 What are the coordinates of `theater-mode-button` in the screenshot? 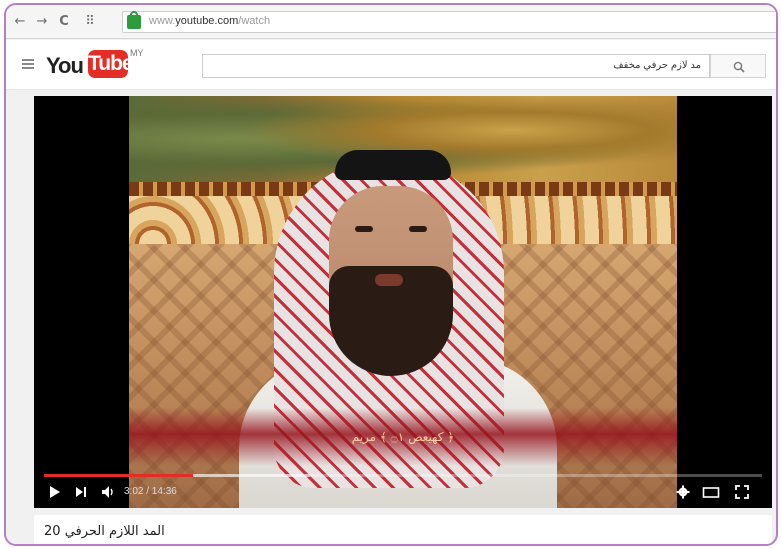 It's located at (711, 492).